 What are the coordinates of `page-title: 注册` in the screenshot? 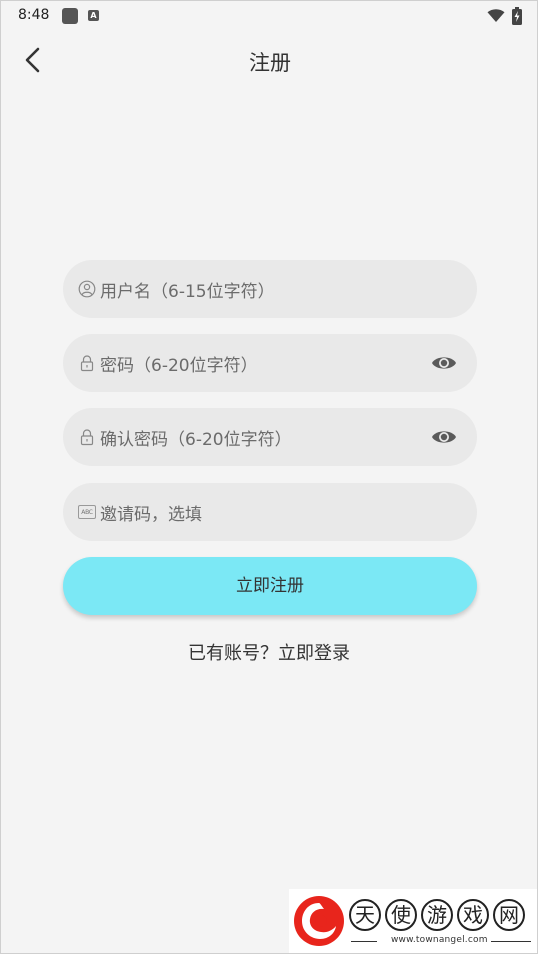 It's located at (270, 63).